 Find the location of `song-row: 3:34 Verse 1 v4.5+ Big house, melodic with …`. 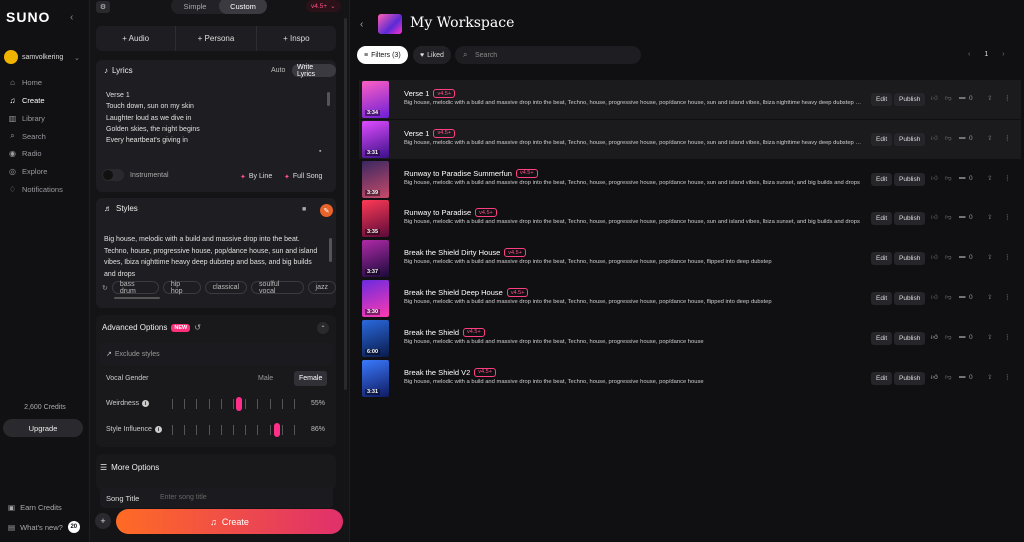

song-row: 3:34 Verse 1 v4.5+ Big house, melodic with … is located at coordinates (690, 99).